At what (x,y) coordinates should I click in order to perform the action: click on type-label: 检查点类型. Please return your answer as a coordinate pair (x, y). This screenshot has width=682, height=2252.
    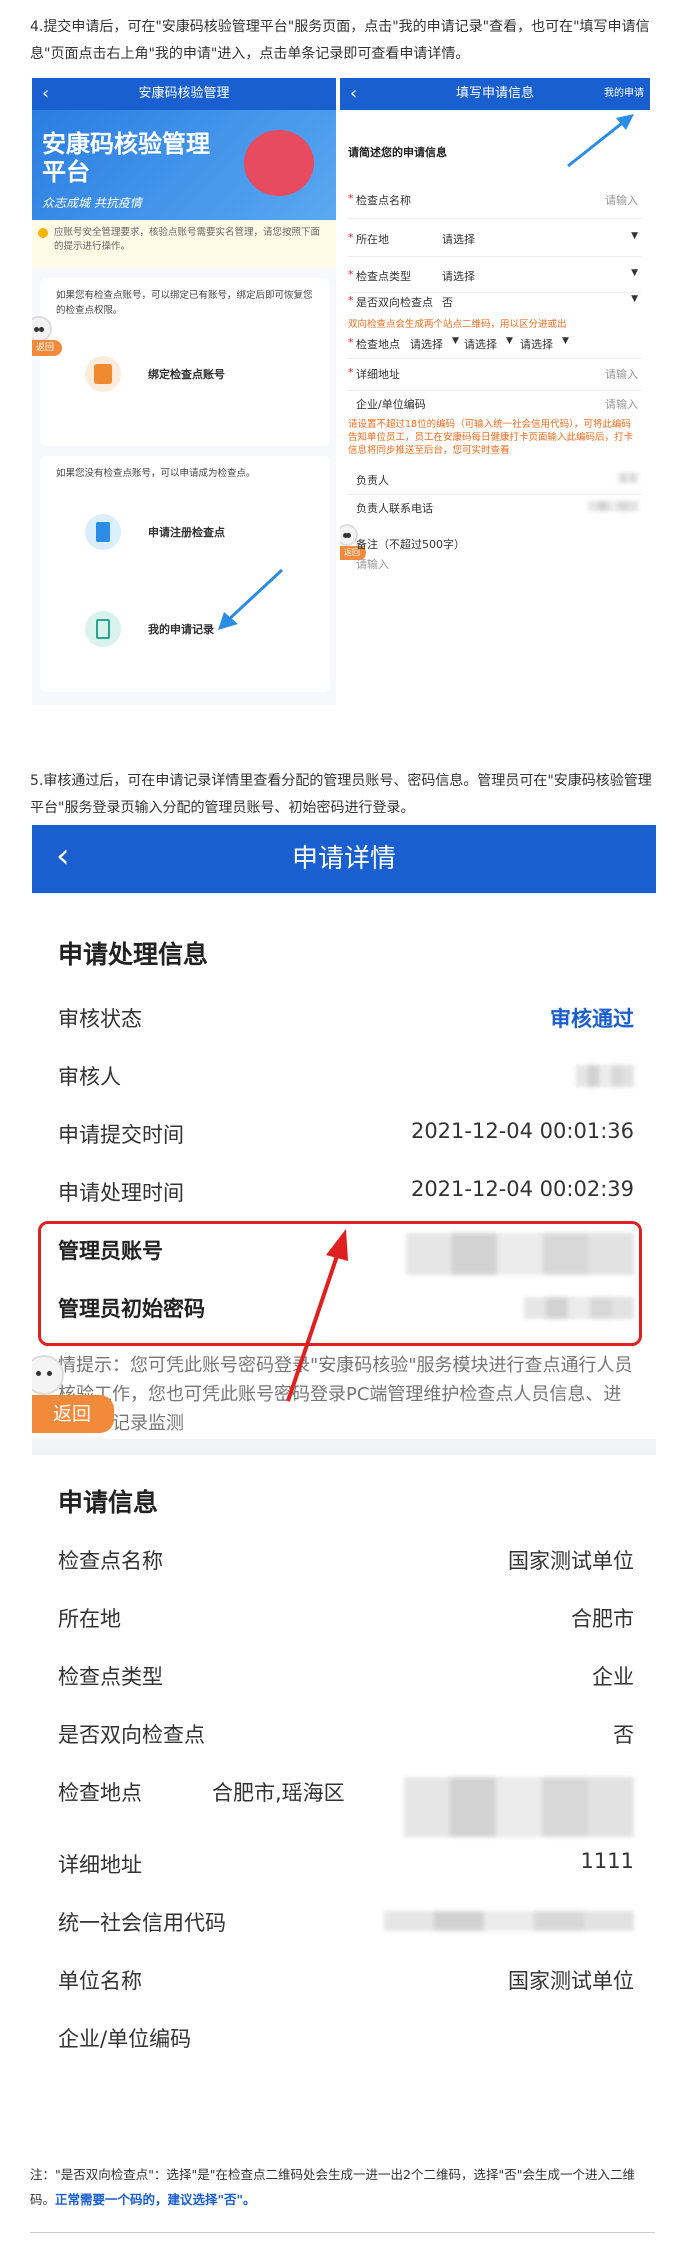
    Looking at the image, I should click on (383, 276).